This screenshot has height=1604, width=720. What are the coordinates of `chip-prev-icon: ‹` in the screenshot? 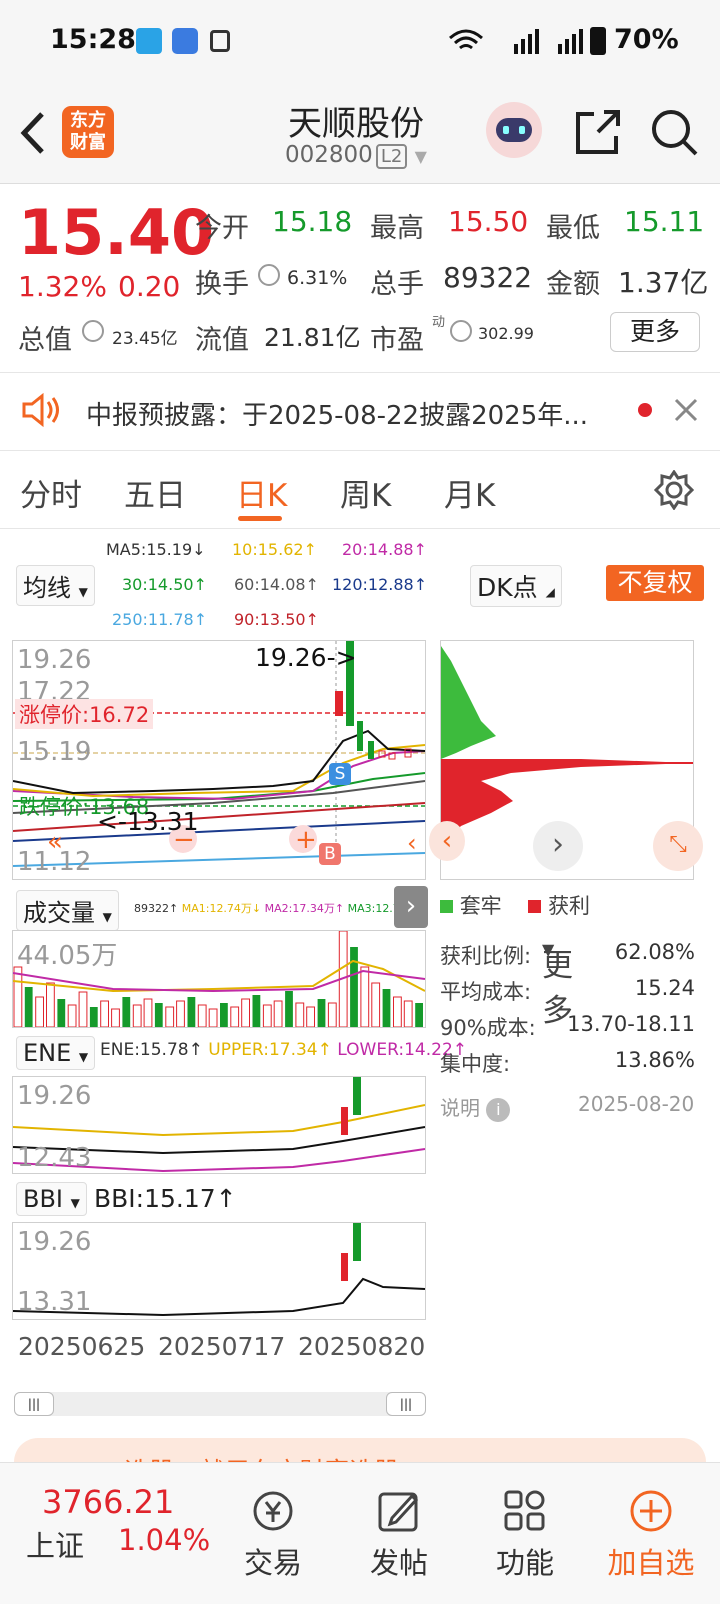 It's located at (447, 841).